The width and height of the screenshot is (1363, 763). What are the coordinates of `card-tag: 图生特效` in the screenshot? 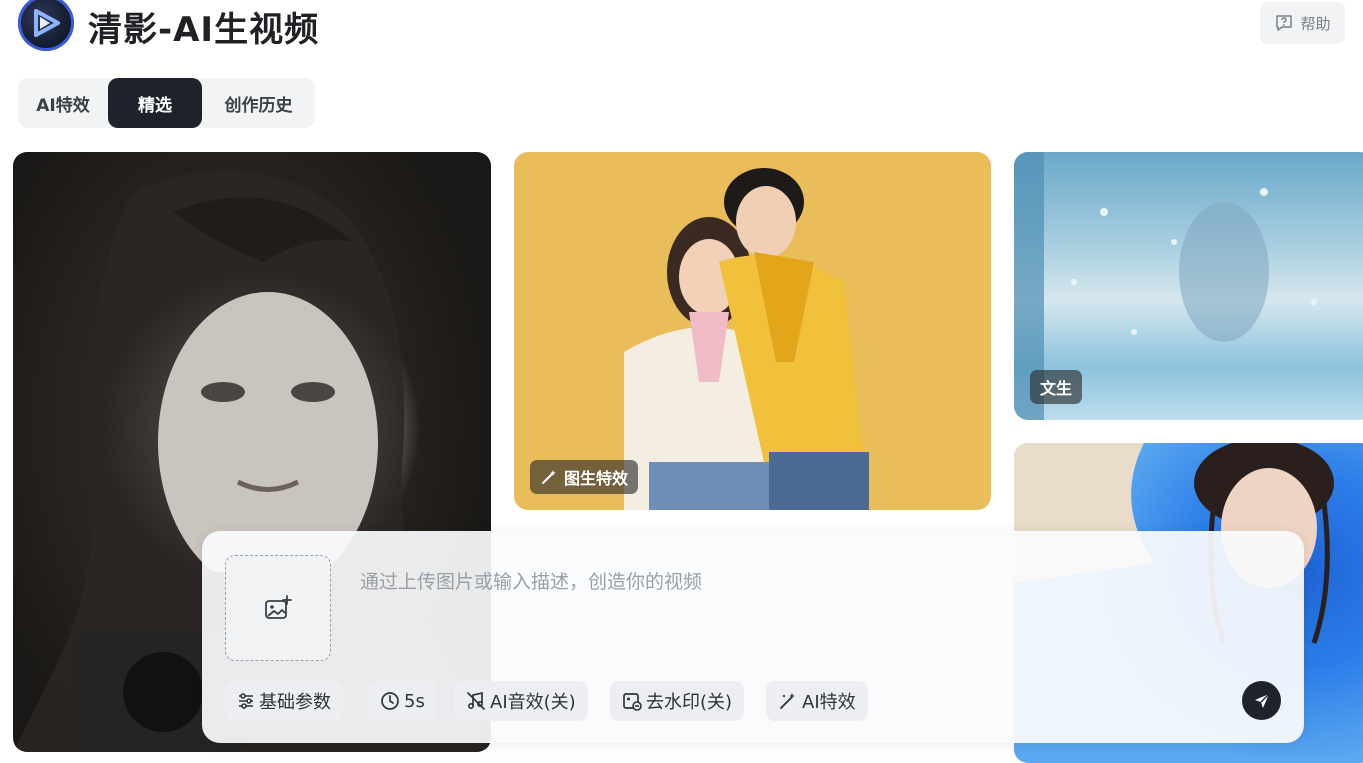 It's located at (584, 477).